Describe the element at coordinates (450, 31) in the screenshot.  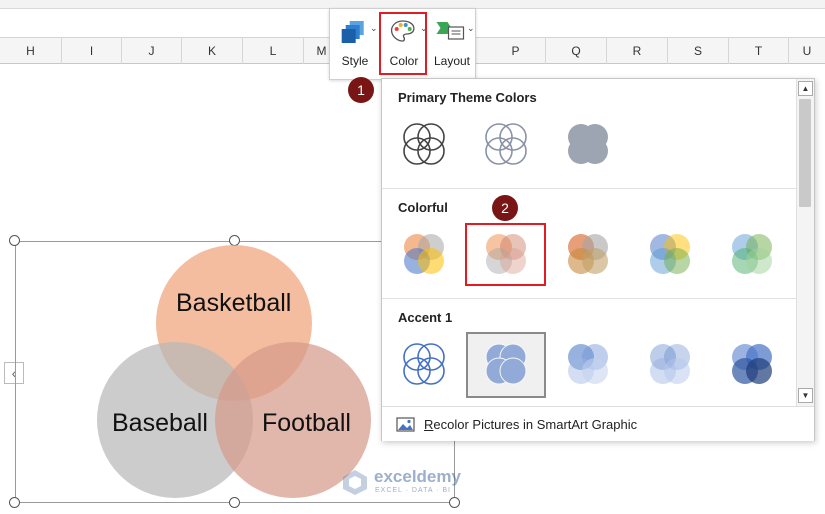
I see `layout-icon` at that location.